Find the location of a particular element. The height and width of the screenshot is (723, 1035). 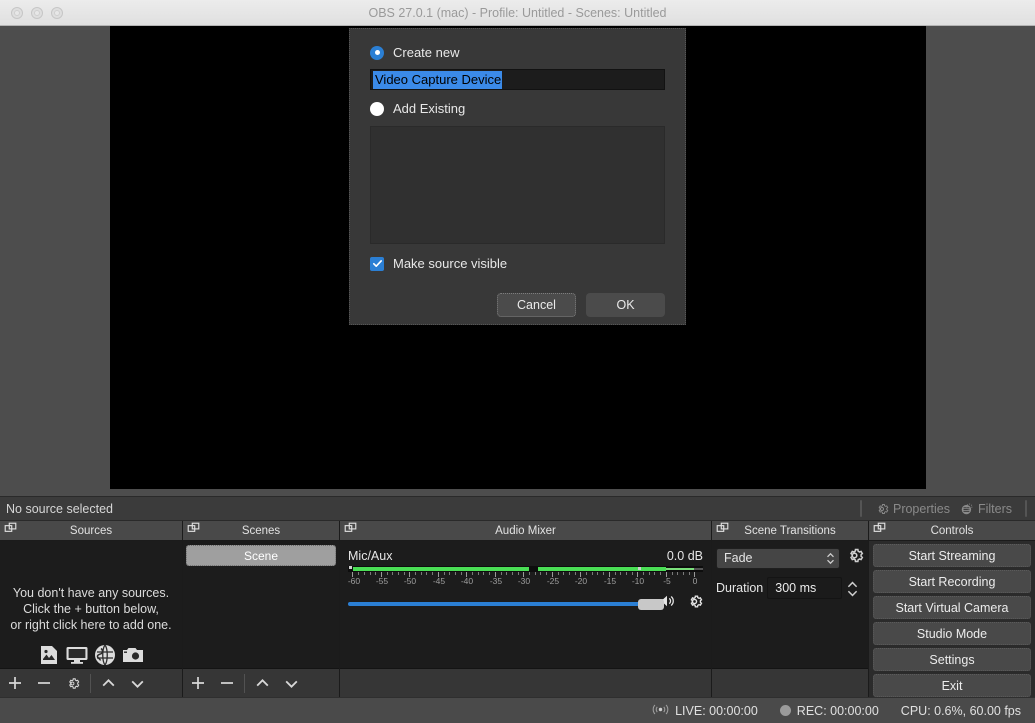

start-virtual-camera-button: Start Virtual Camera is located at coordinates (952, 607).